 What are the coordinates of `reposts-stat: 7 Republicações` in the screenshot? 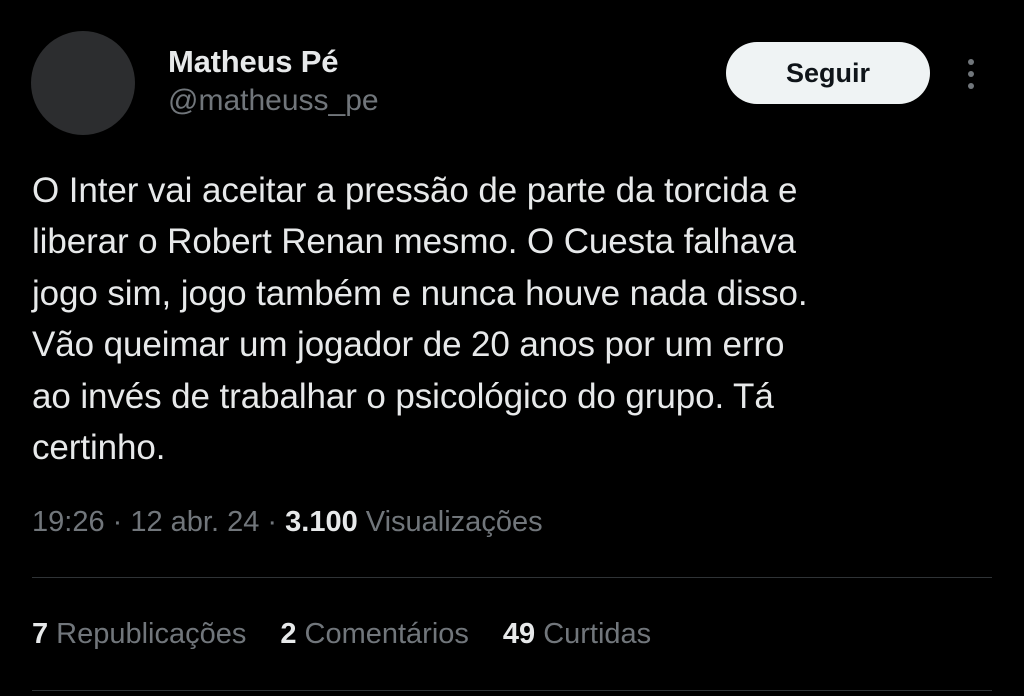 It's located at (139, 634).